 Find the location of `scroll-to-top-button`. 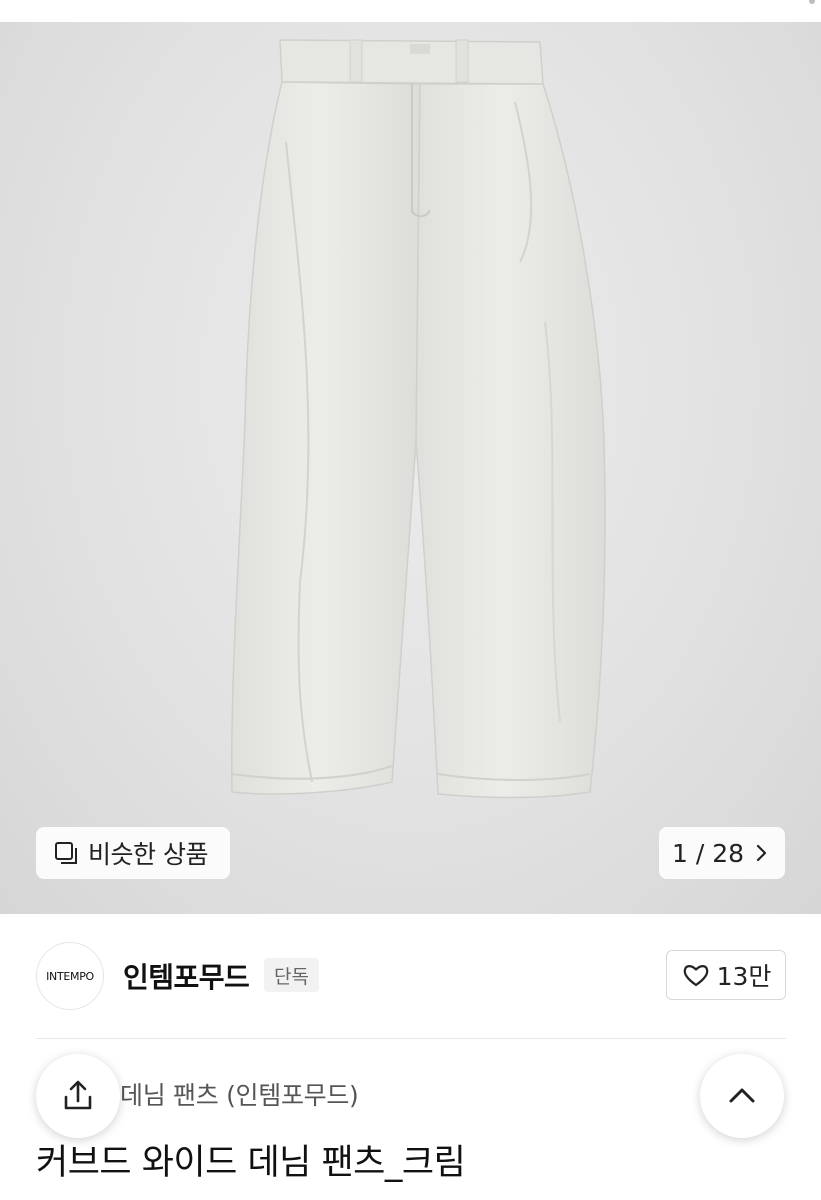

scroll-to-top-button is located at coordinates (742, 1096).